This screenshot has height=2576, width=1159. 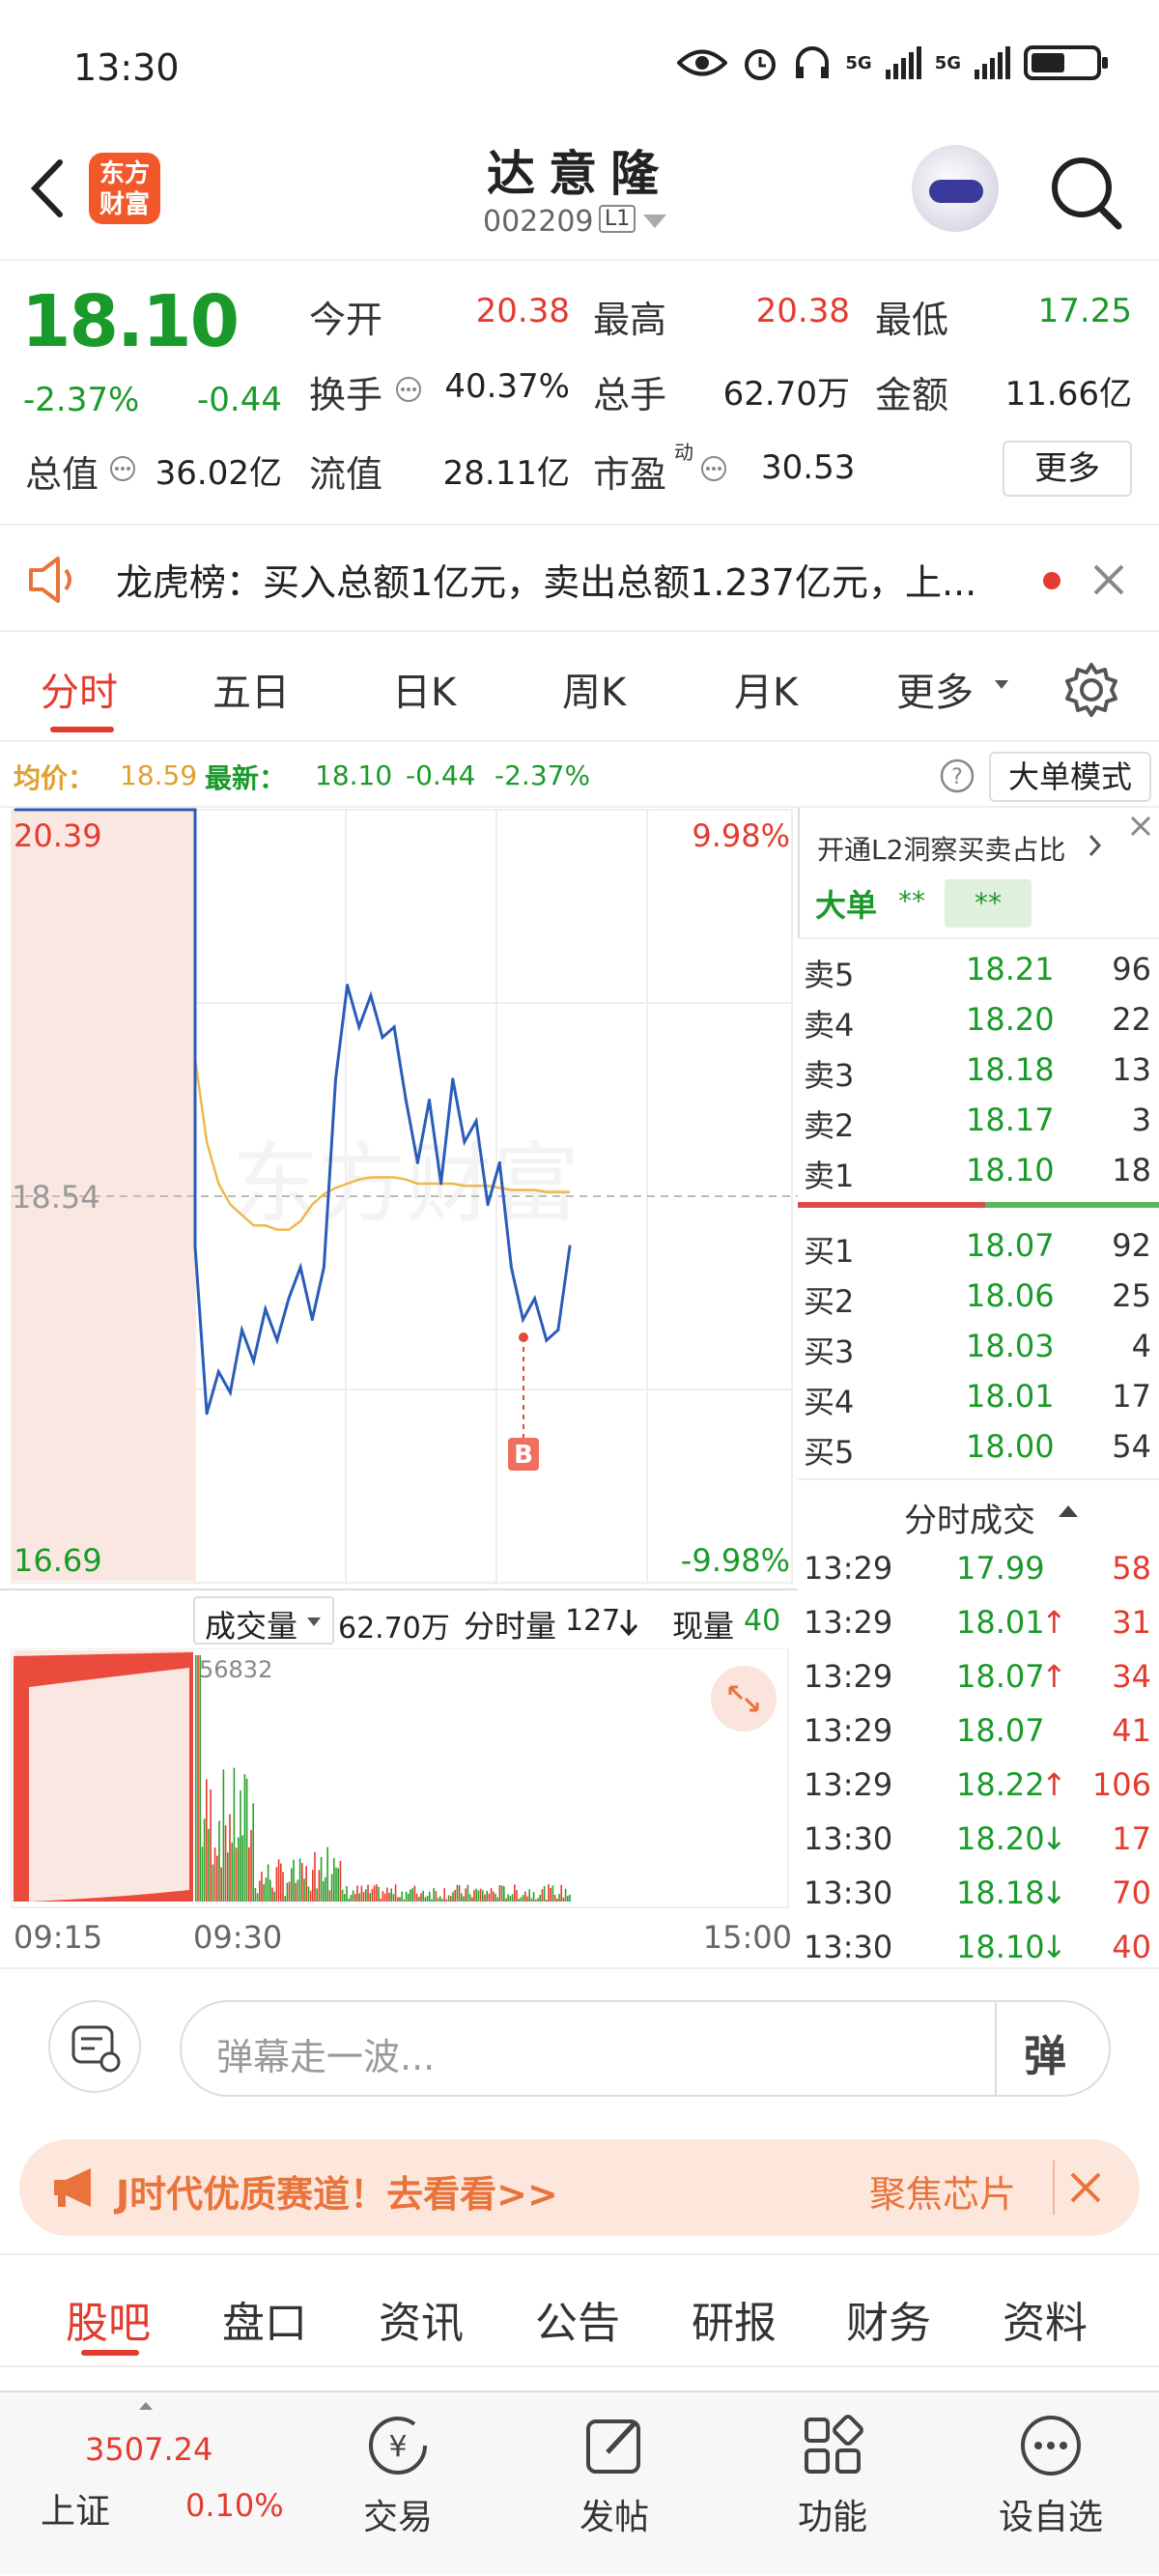 I want to click on danmu-settings-button, so click(x=94, y=2047).